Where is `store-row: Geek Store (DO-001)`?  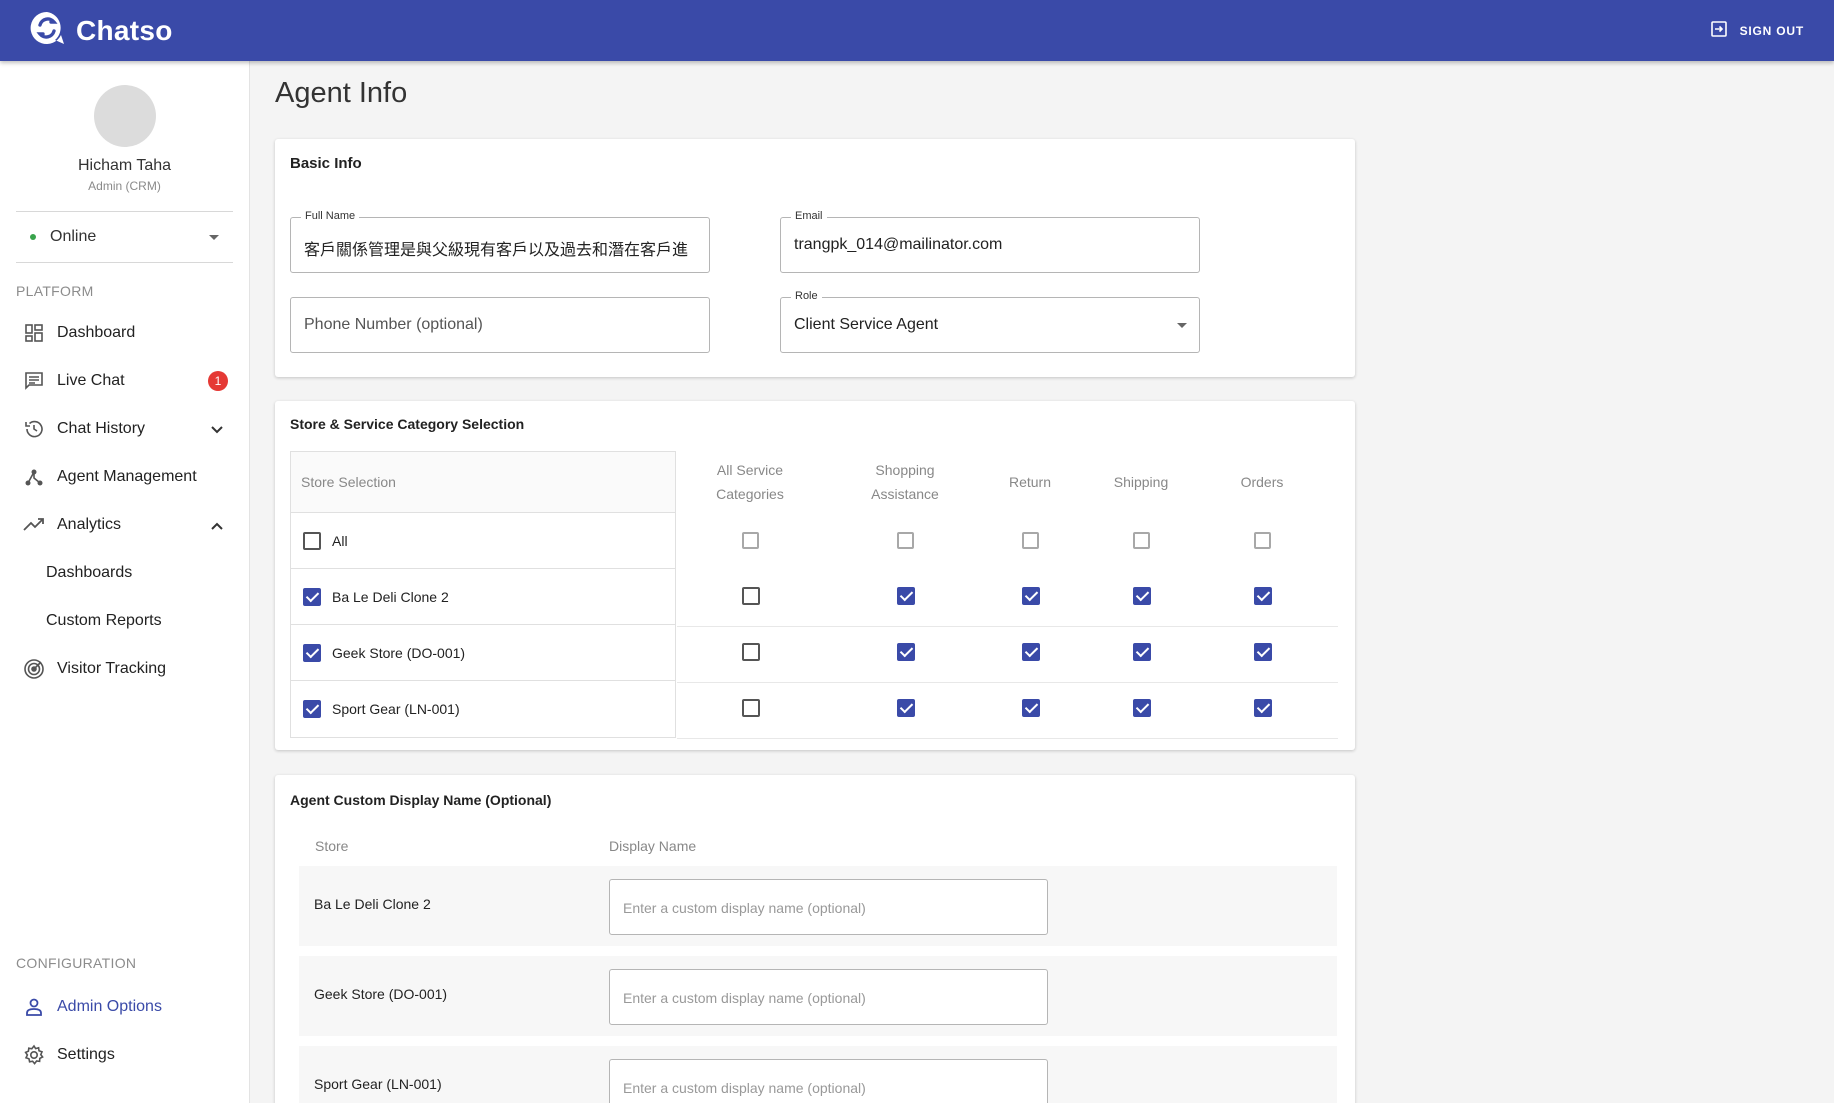 store-row: Geek Store (DO-001) is located at coordinates (483, 653).